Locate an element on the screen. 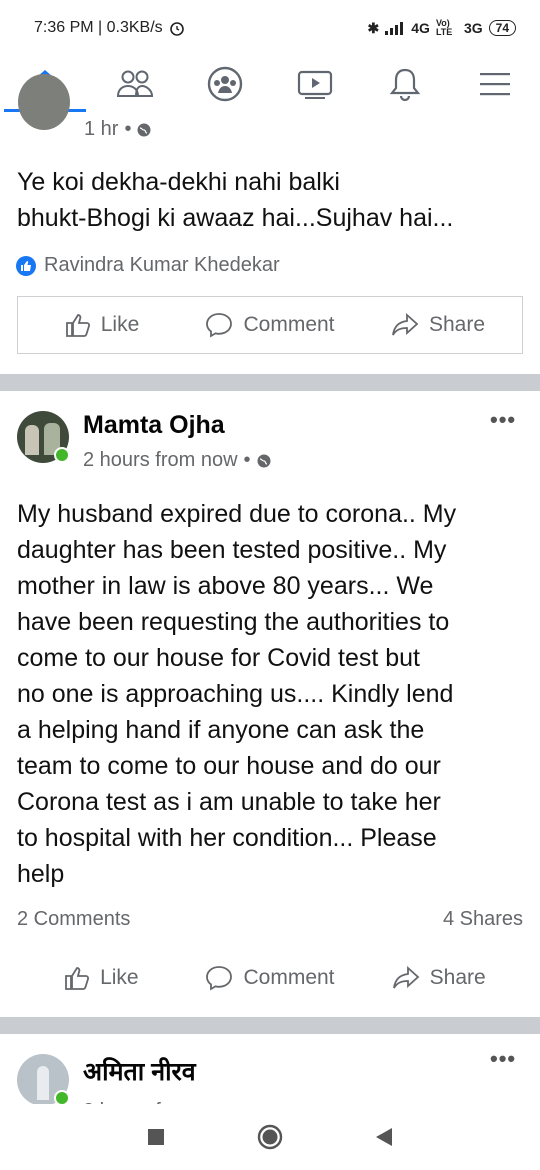  system-nav-bar is located at coordinates (270, 1137).